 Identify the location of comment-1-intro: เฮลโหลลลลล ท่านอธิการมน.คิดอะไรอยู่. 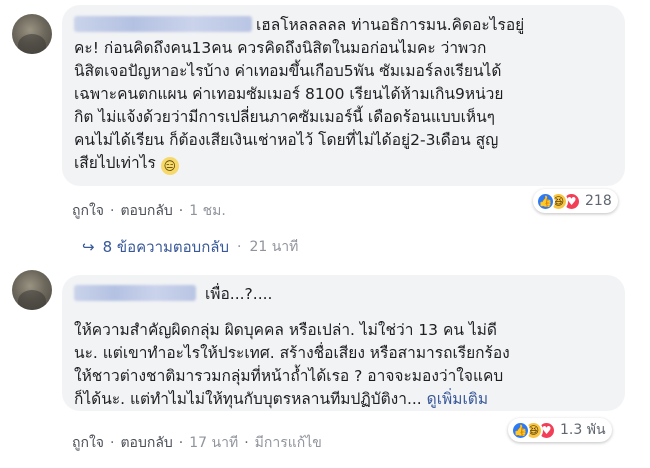
(390, 25).